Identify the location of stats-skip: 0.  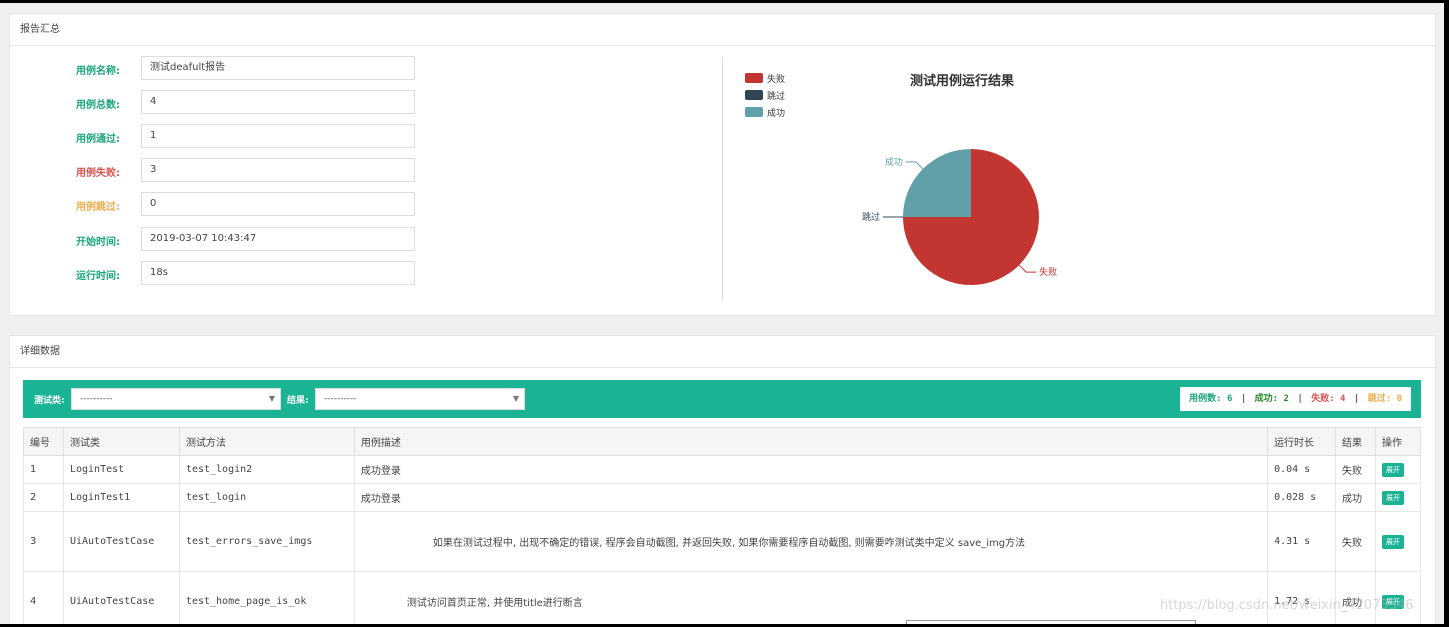
(1399, 399).